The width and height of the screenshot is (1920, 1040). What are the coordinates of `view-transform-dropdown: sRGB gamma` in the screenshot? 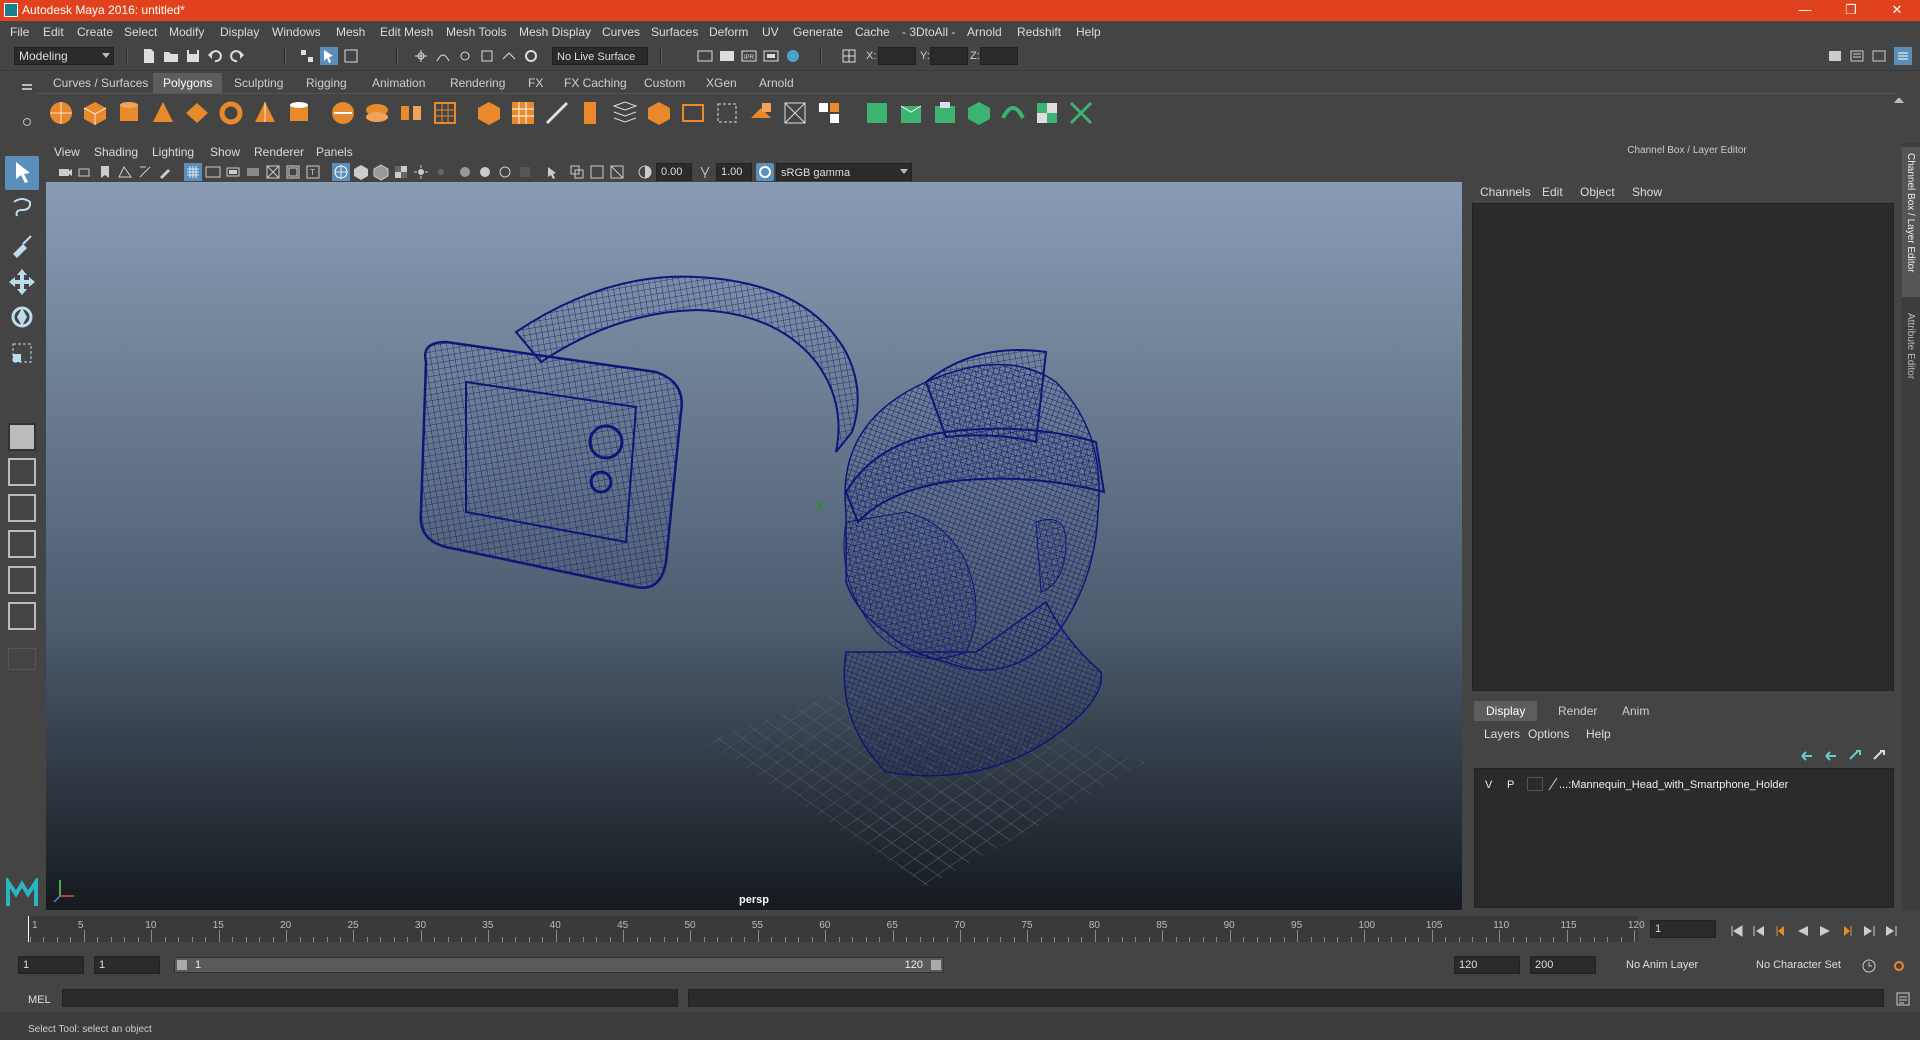 It's located at (844, 172).